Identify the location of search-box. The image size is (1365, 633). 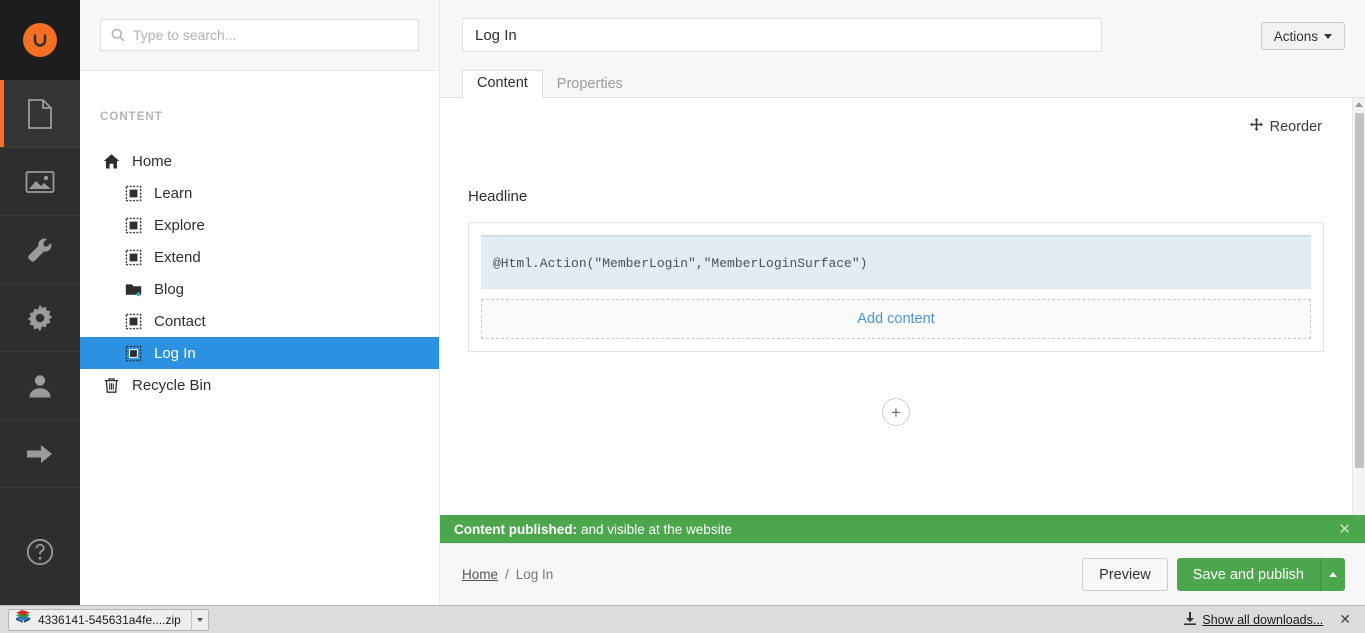
(259, 35).